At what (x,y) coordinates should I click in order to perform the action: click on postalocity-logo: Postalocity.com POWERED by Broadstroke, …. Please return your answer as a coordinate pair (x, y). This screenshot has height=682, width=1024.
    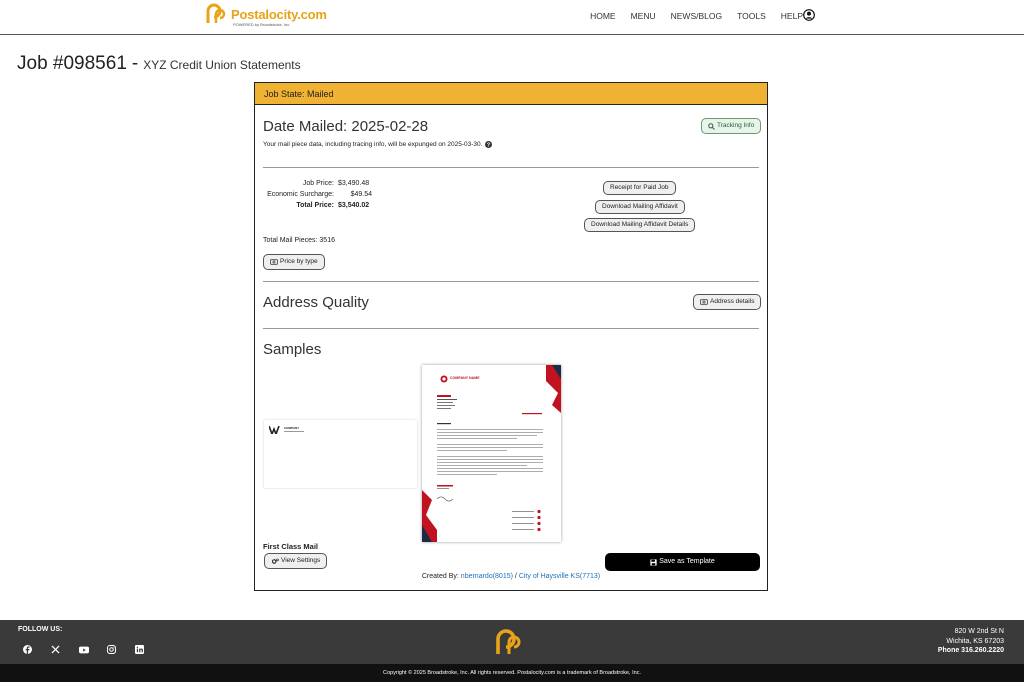
    Looking at the image, I should click on (266, 15).